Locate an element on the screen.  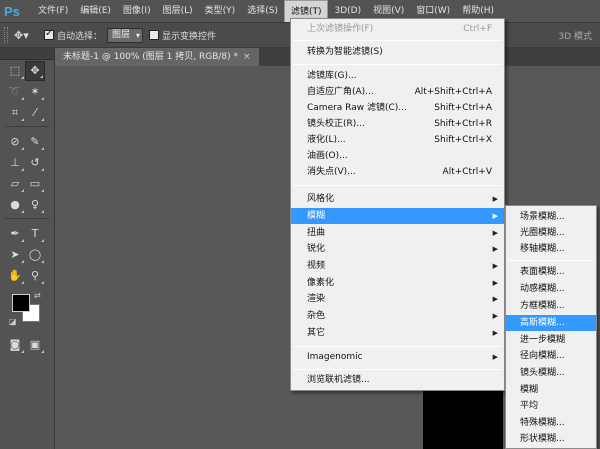
auto-select-dropdown: 图层 is located at coordinates (125, 35).